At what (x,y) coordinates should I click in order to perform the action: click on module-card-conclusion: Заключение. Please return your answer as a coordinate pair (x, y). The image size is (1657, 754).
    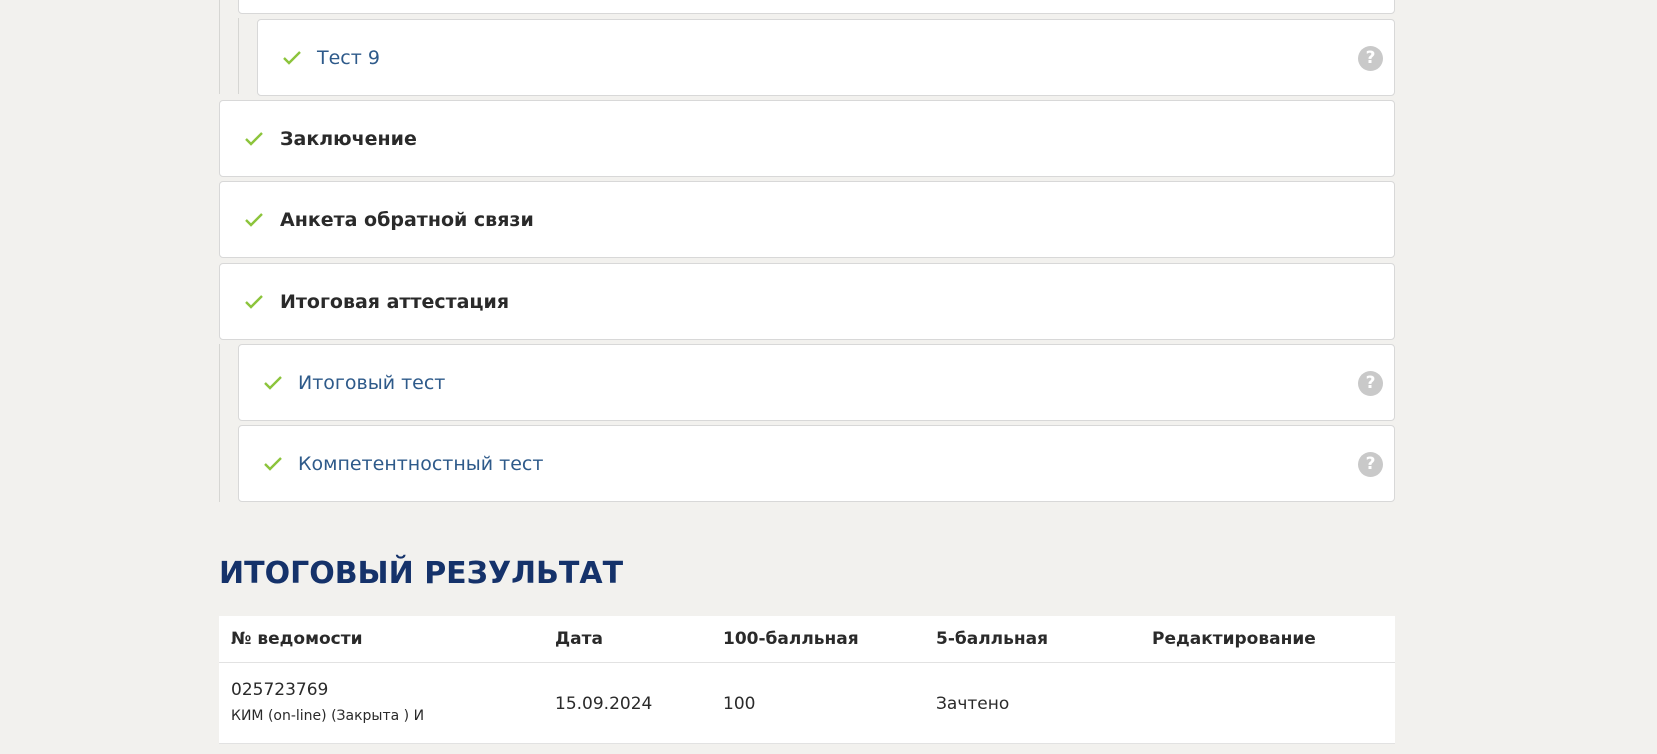
    Looking at the image, I should click on (807, 138).